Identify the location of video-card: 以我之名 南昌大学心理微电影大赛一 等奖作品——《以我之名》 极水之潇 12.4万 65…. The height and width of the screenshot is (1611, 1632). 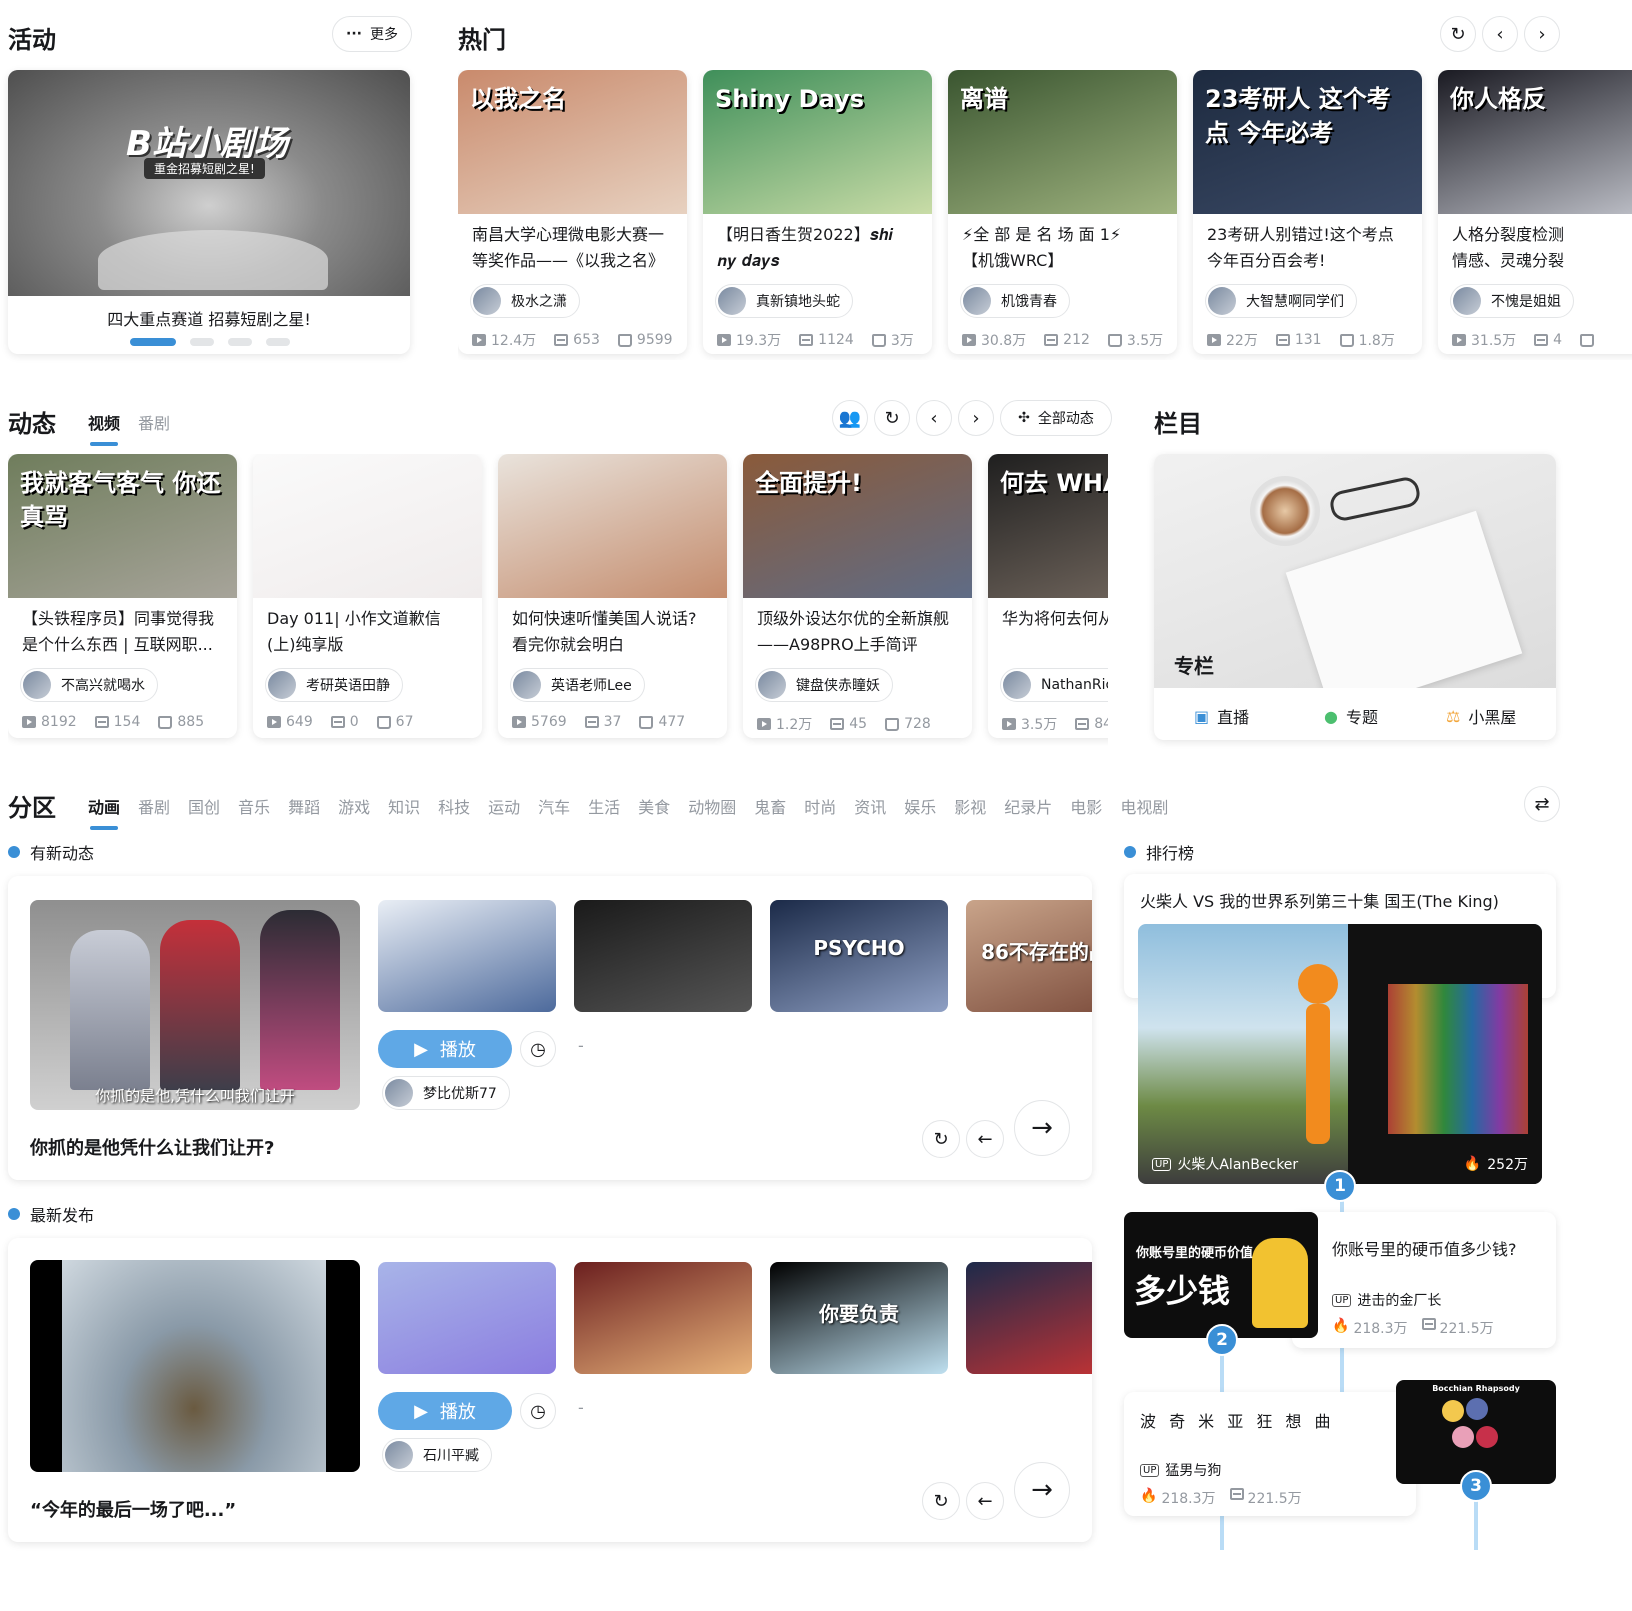
(572, 212).